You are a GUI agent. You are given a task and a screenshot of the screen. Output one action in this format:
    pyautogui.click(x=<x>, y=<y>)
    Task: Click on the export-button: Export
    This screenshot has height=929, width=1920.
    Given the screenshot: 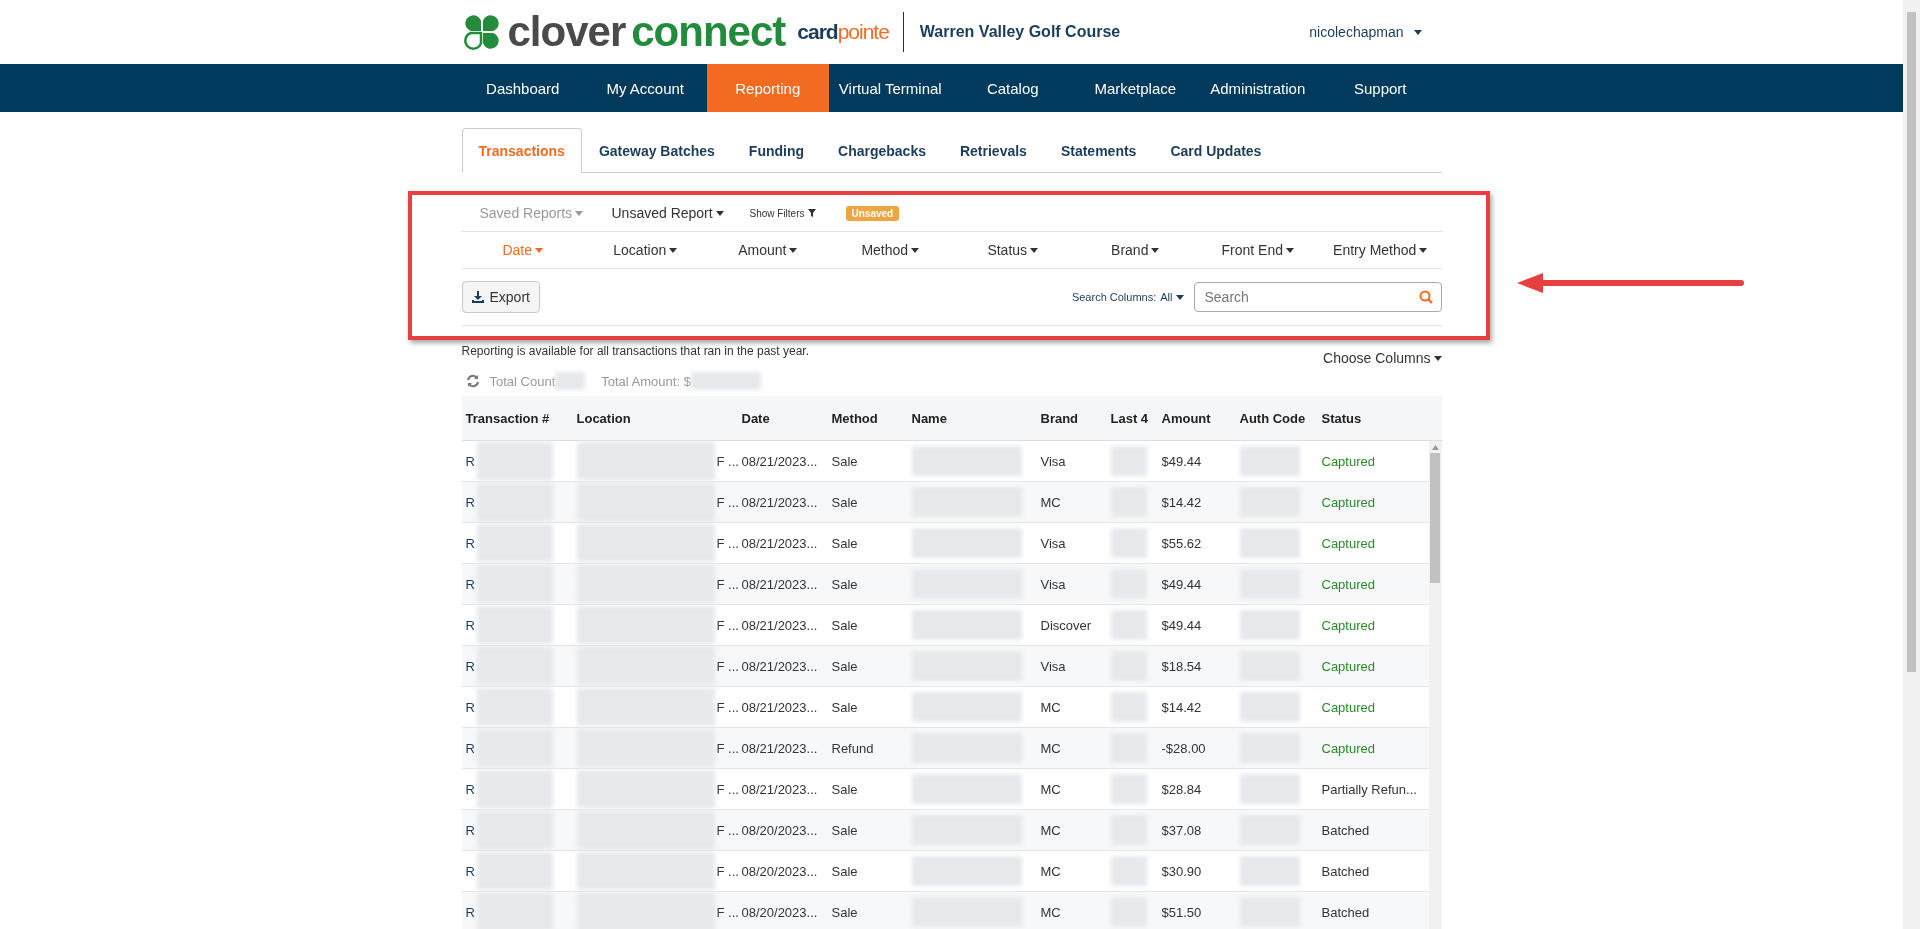 What is the action you would take?
    pyautogui.click(x=500, y=297)
    